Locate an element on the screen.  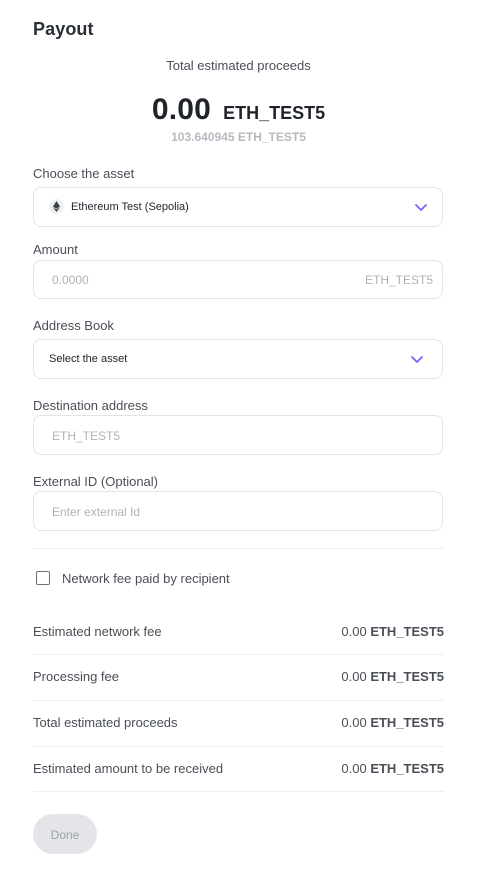
amount-placeholder: 0.0000 is located at coordinates (70, 280).